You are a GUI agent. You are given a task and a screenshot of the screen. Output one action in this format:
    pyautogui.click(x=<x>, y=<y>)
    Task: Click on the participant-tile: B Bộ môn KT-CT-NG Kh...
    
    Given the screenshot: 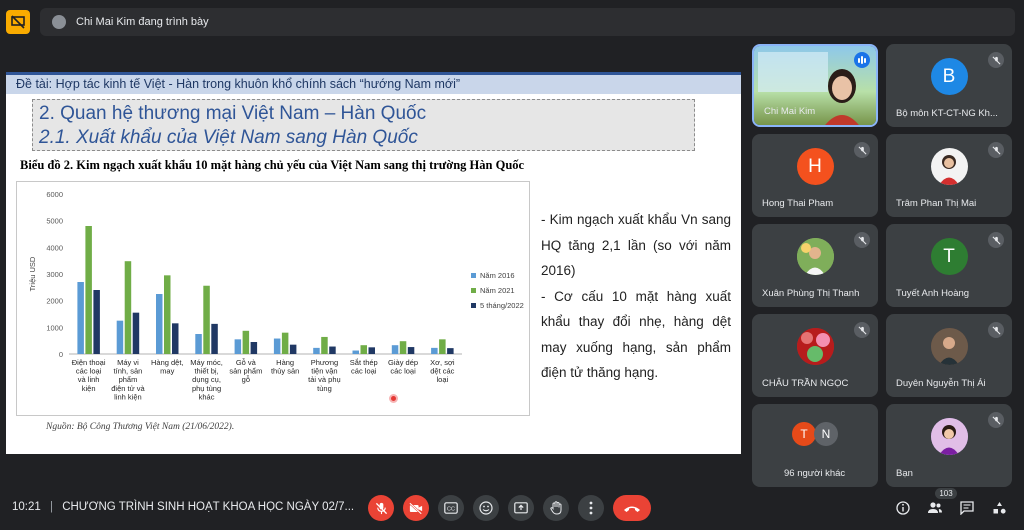 What is the action you would take?
    pyautogui.click(x=949, y=85)
    